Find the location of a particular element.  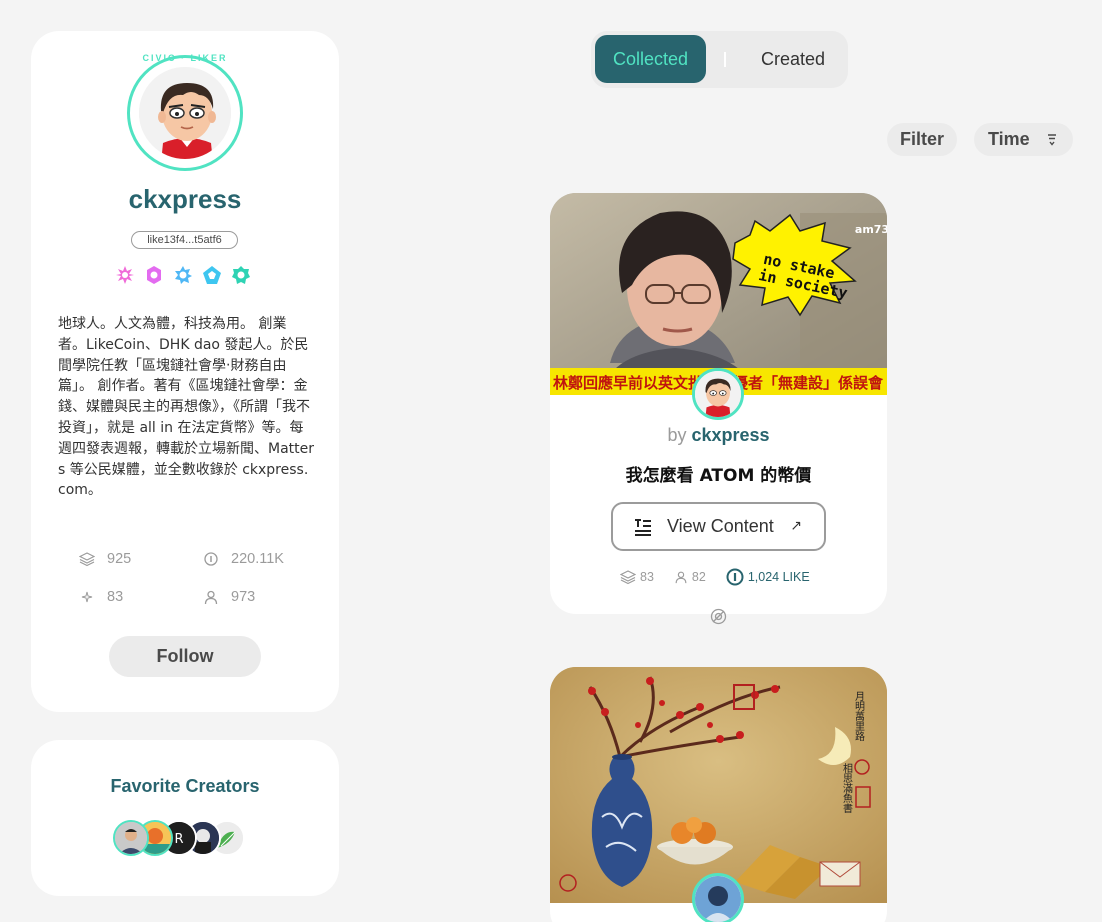

hide-icon is located at coordinates (718, 616).